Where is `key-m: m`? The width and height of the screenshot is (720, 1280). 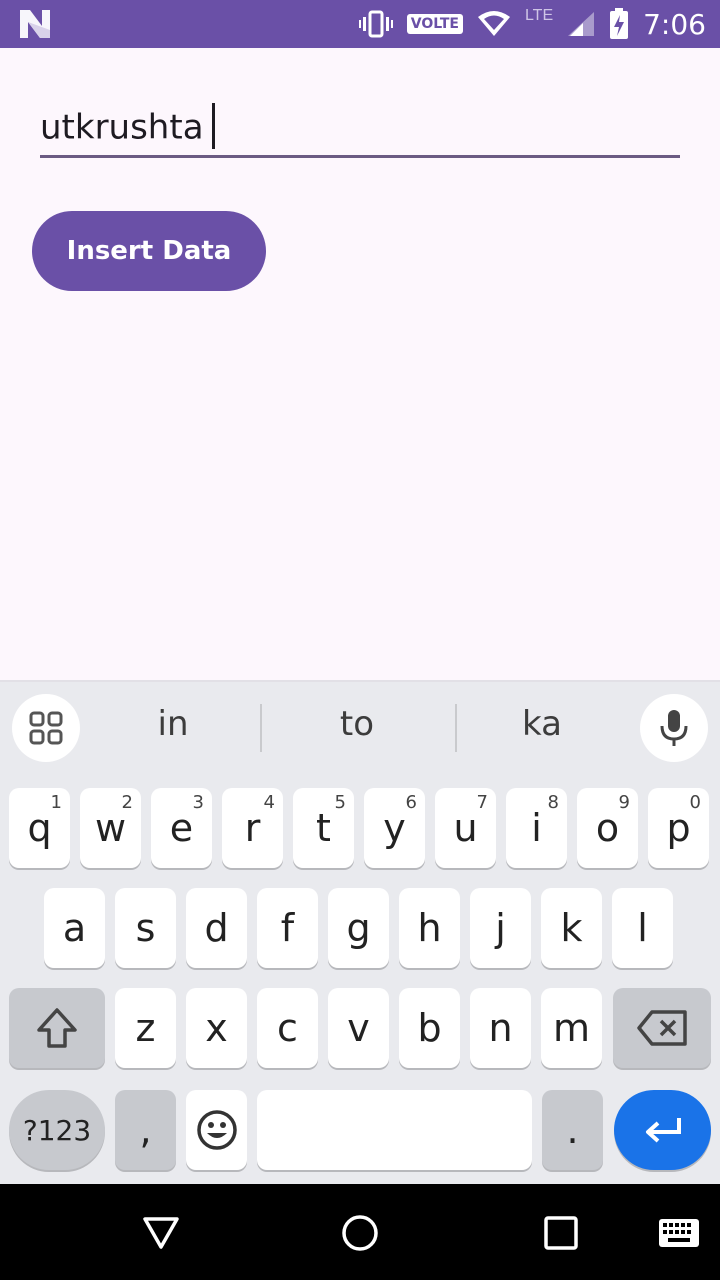
key-m: m is located at coordinates (571, 1028).